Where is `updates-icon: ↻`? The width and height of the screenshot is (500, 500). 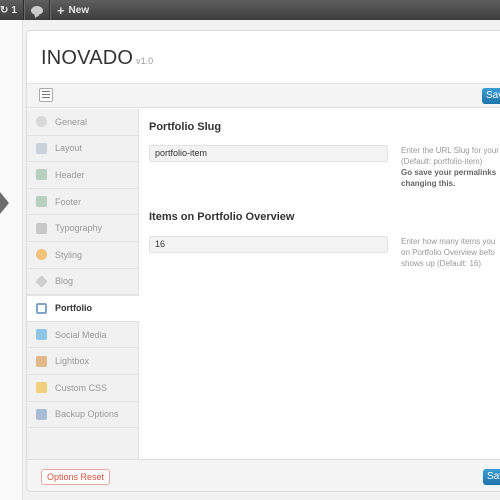 updates-icon: ↻ is located at coordinates (4, 10).